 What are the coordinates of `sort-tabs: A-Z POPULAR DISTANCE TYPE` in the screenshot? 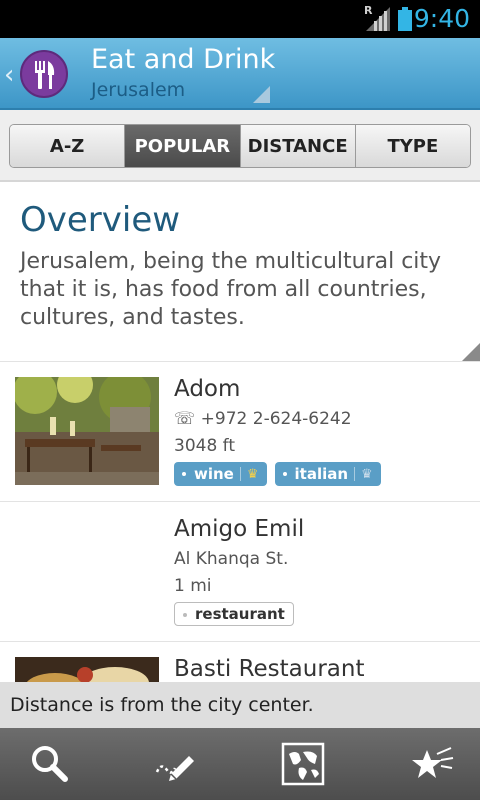 It's located at (240, 146).